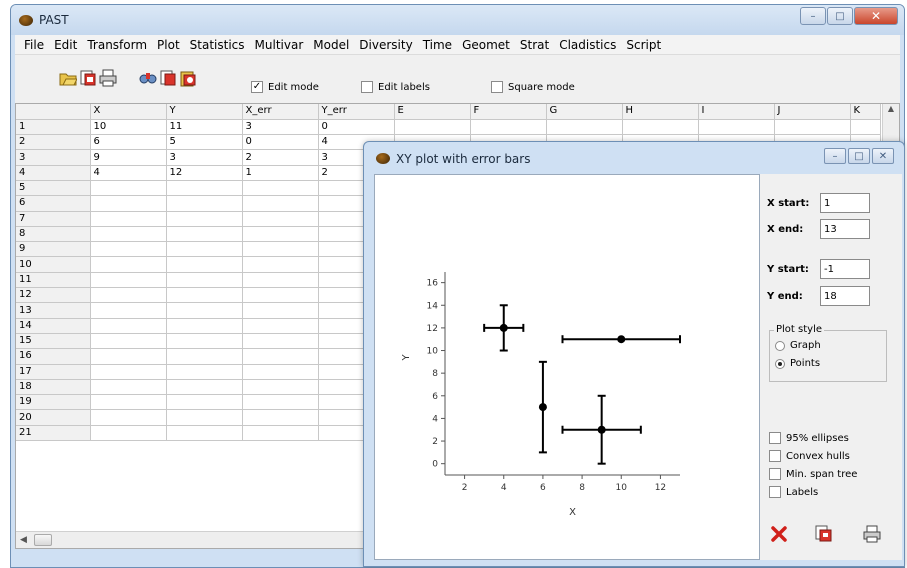 Image resolution: width=907 pixels, height=568 pixels. Describe the element at coordinates (584, 112) in the screenshot. I see `column-header: G` at that location.